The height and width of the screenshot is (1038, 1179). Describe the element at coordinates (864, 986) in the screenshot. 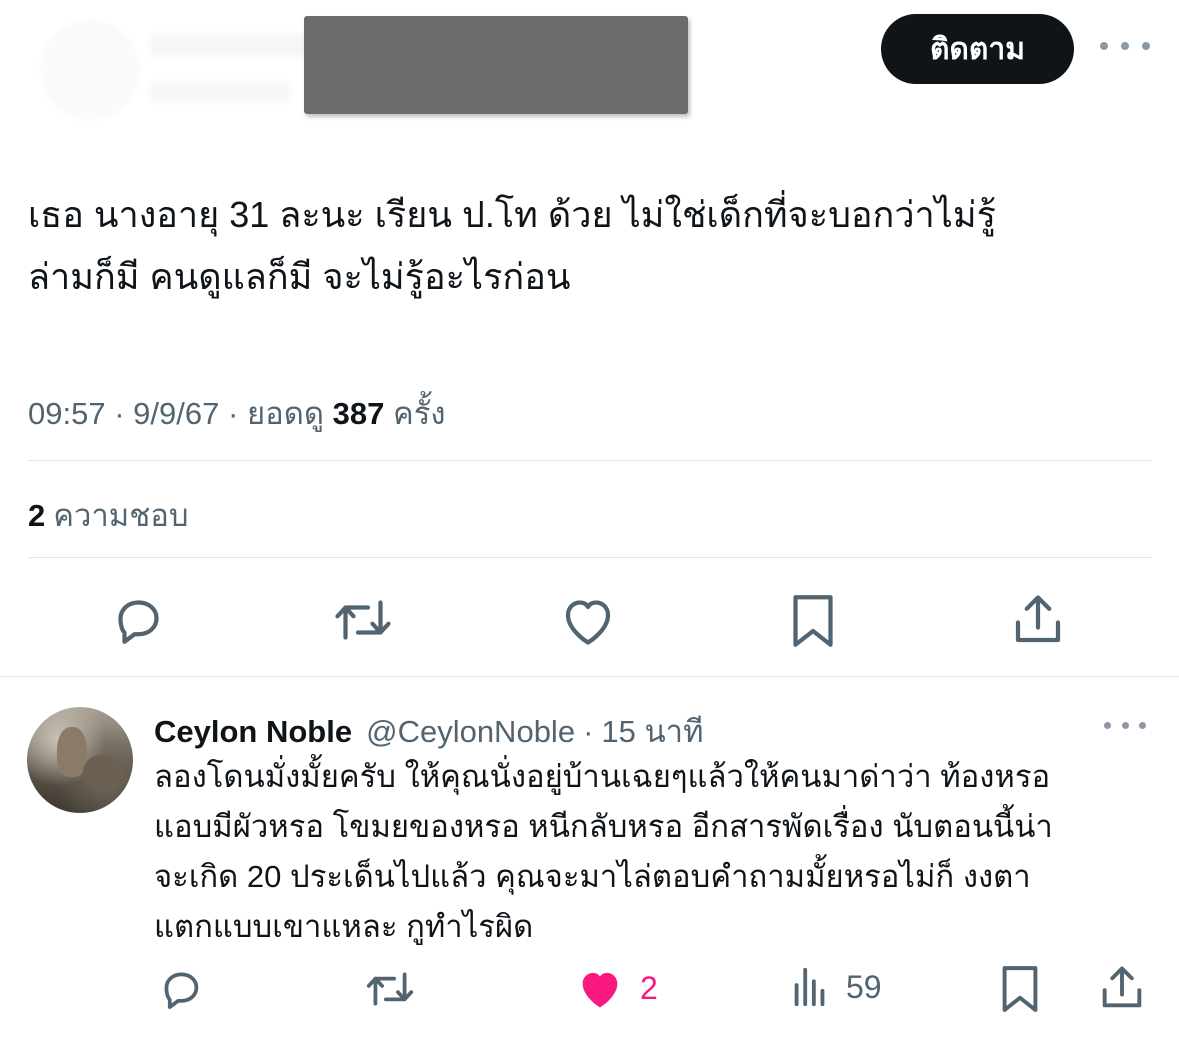

I see `reply-views-count: 59` at that location.